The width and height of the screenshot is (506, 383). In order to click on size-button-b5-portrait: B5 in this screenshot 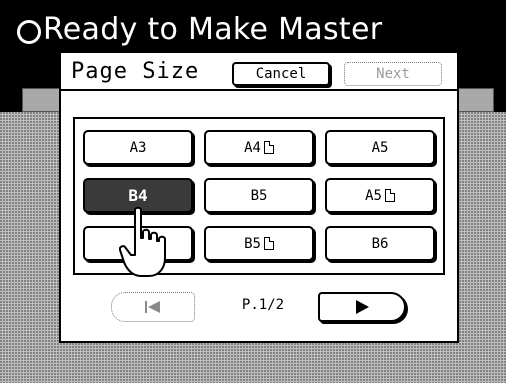, I will do `click(259, 243)`.